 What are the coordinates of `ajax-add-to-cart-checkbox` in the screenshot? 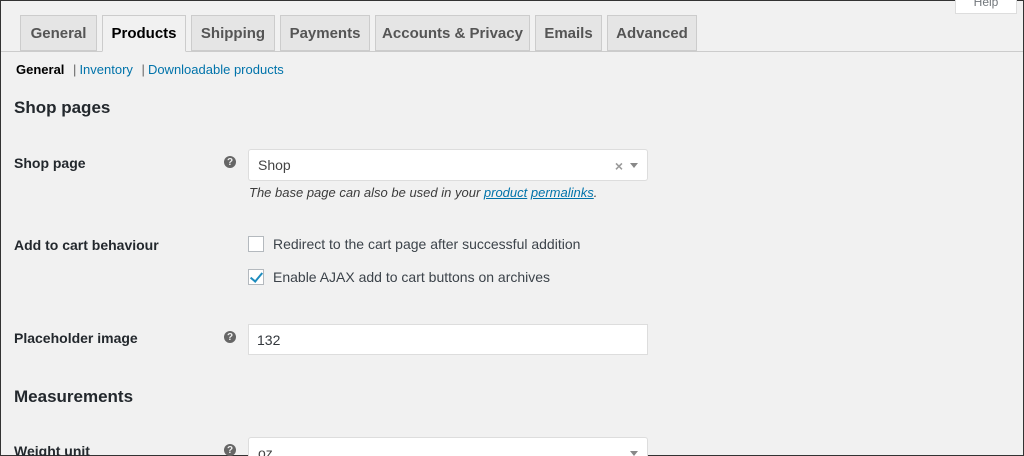 It's located at (256, 277).